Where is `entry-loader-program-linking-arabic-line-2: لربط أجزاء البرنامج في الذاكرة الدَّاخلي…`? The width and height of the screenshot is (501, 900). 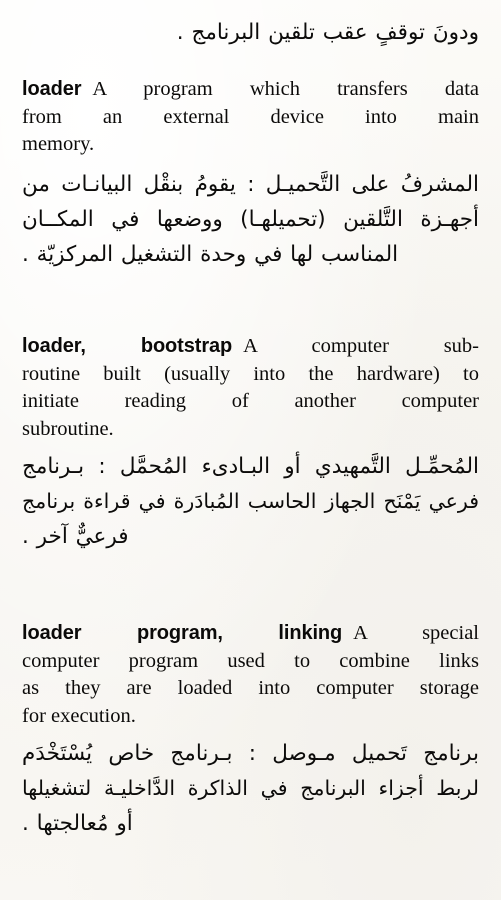 entry-loader-program-linking-arabic-line-2: لربط أجزاء البرنامج في الذاكرة الدَّاخلي… is located at coordinates (250, 788).